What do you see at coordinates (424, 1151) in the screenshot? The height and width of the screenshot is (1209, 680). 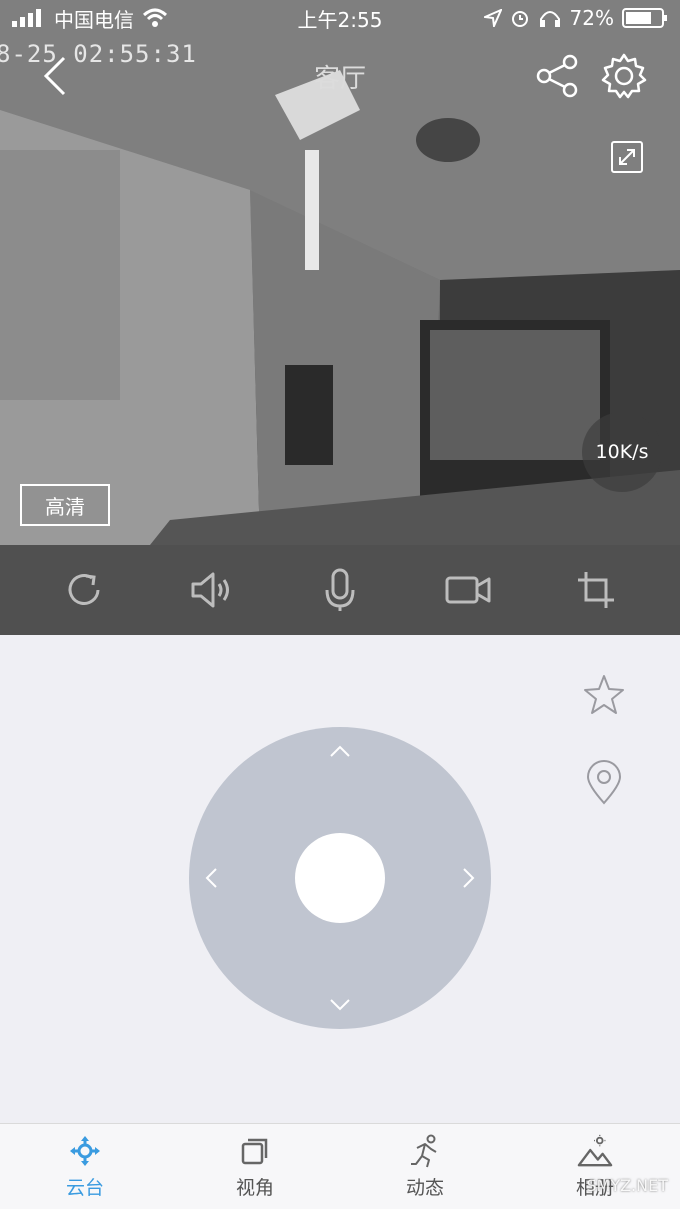 I see `motion-icon` at bounding box center [424, 1151].